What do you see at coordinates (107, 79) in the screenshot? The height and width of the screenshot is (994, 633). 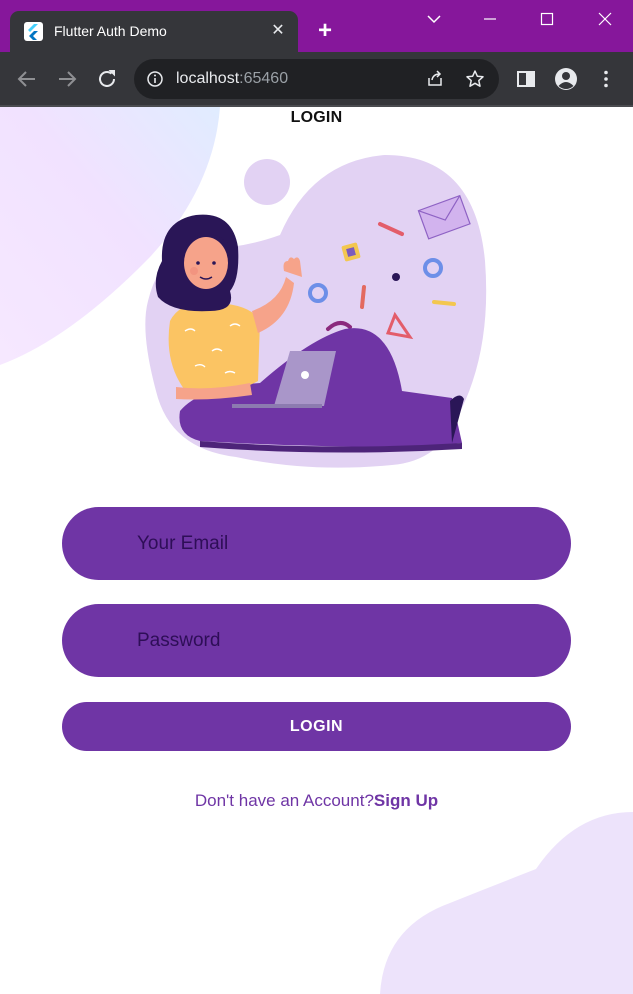 I see `reload-icon` at bounding box center [107, 79].